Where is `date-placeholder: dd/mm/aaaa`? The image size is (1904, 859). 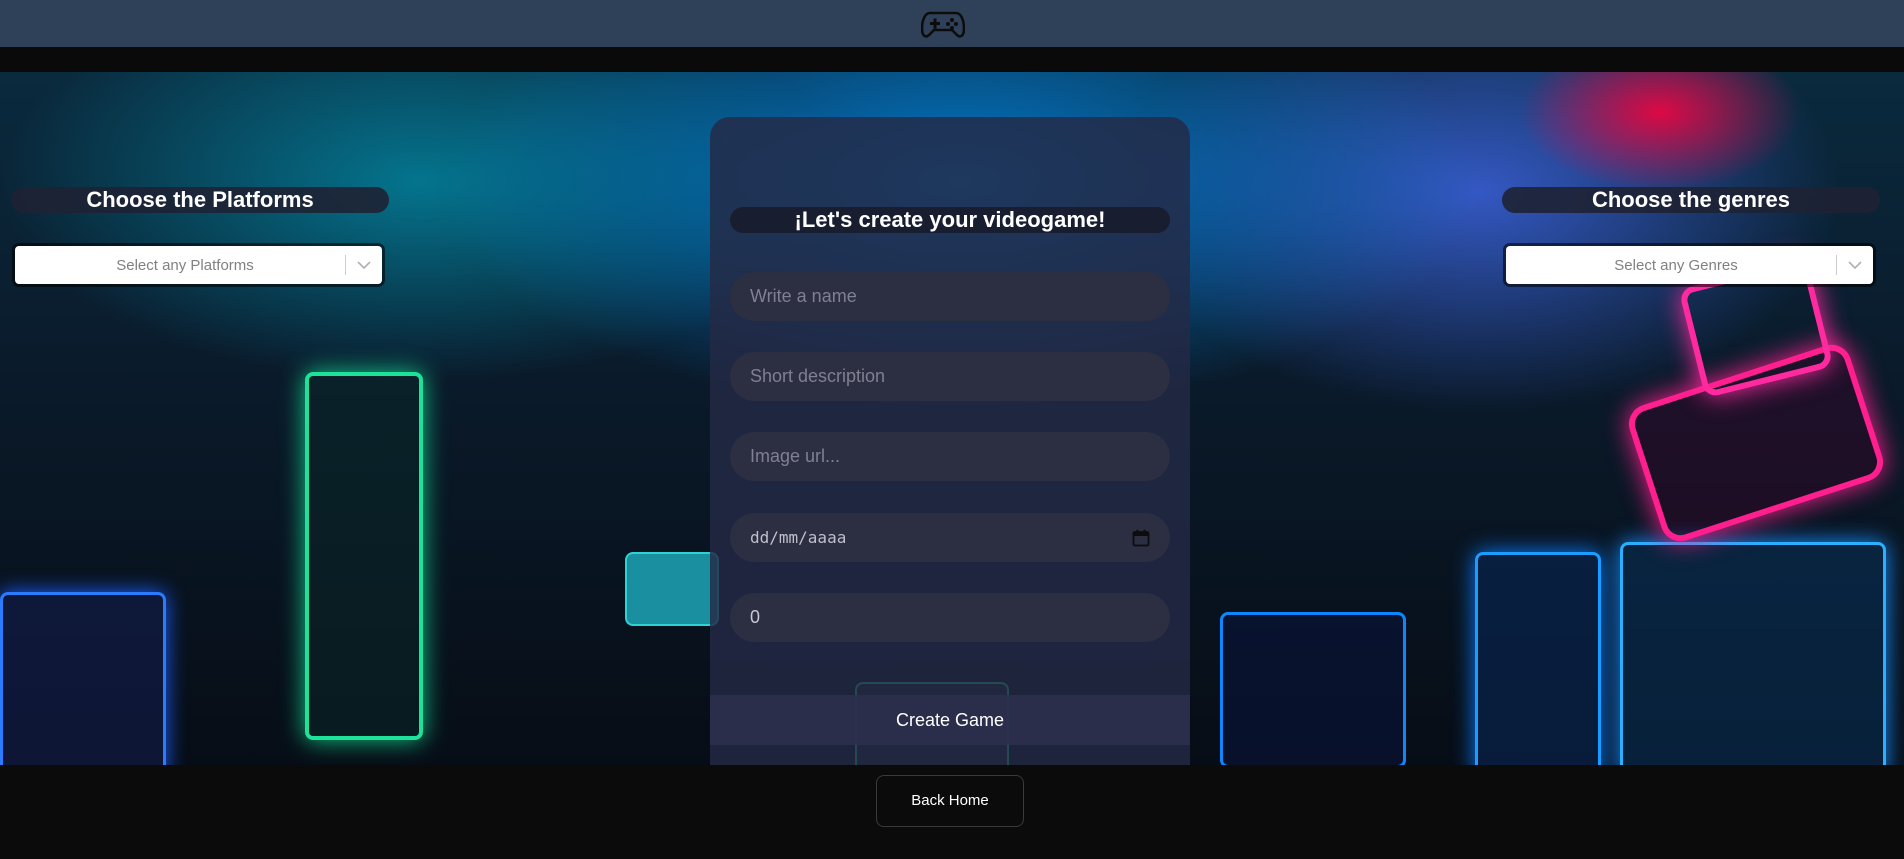 date-placeholder: dd/mm/aaaa is located at coordinates (798, 537).